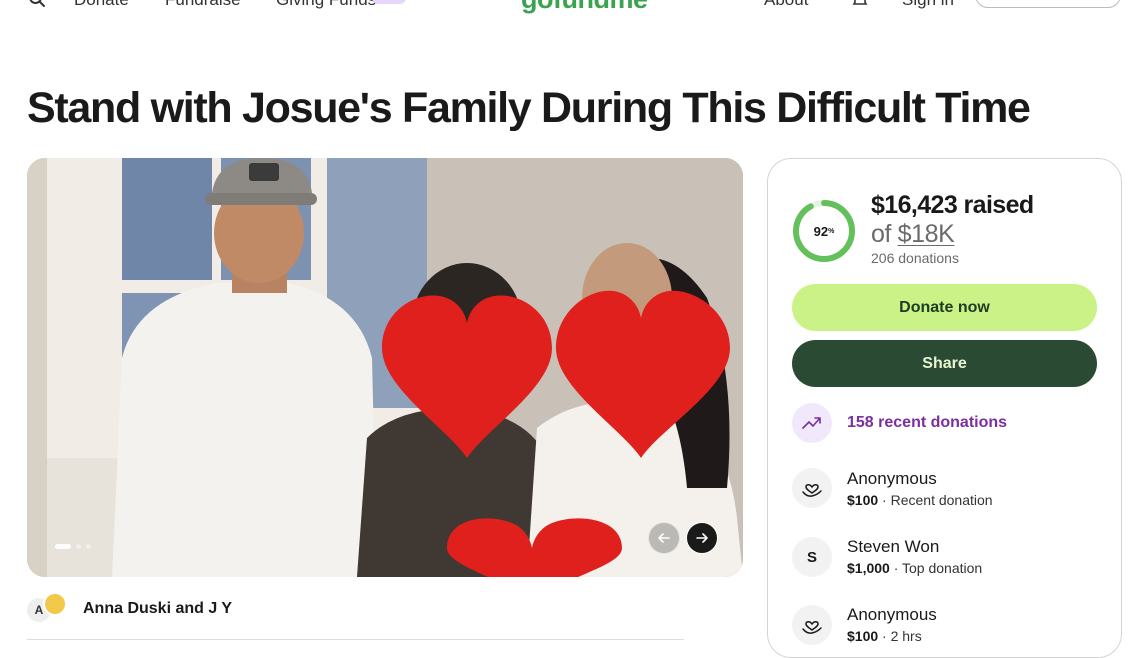 Image resolution: width=1140 pixels, height=658 pixels. Describe the element at coordinates (884, 234) in the screenshot. I see `goal-prefix: of` at that location.